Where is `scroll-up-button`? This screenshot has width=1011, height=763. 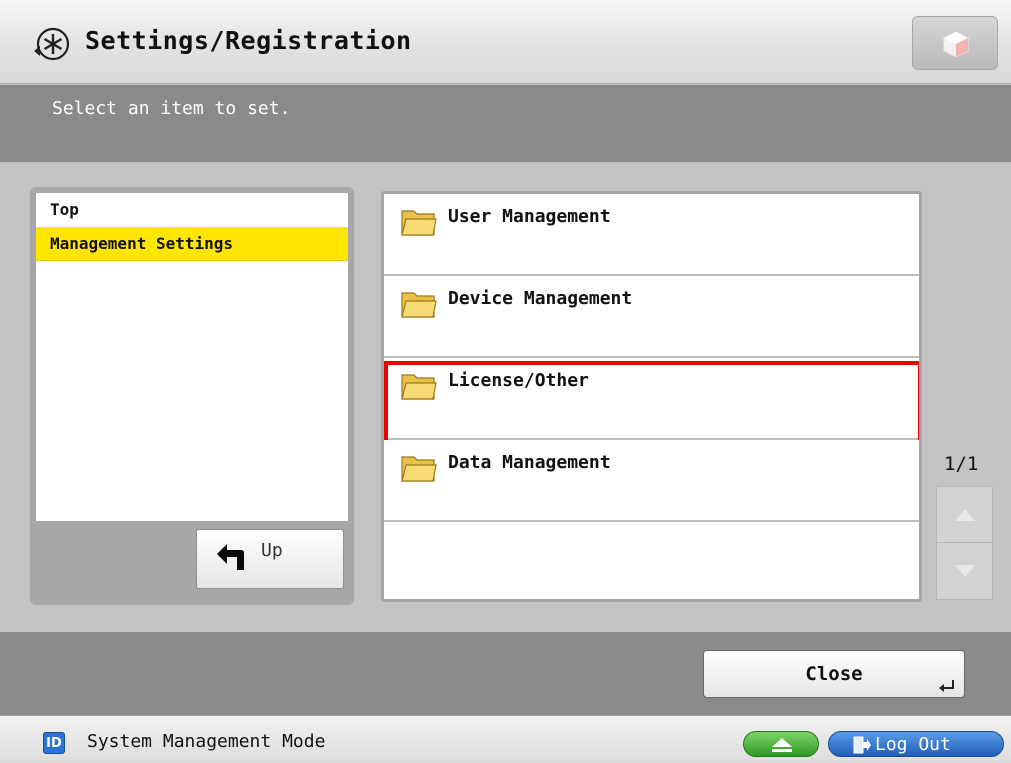
scroll-up-button is located at coordinates (964, 515).